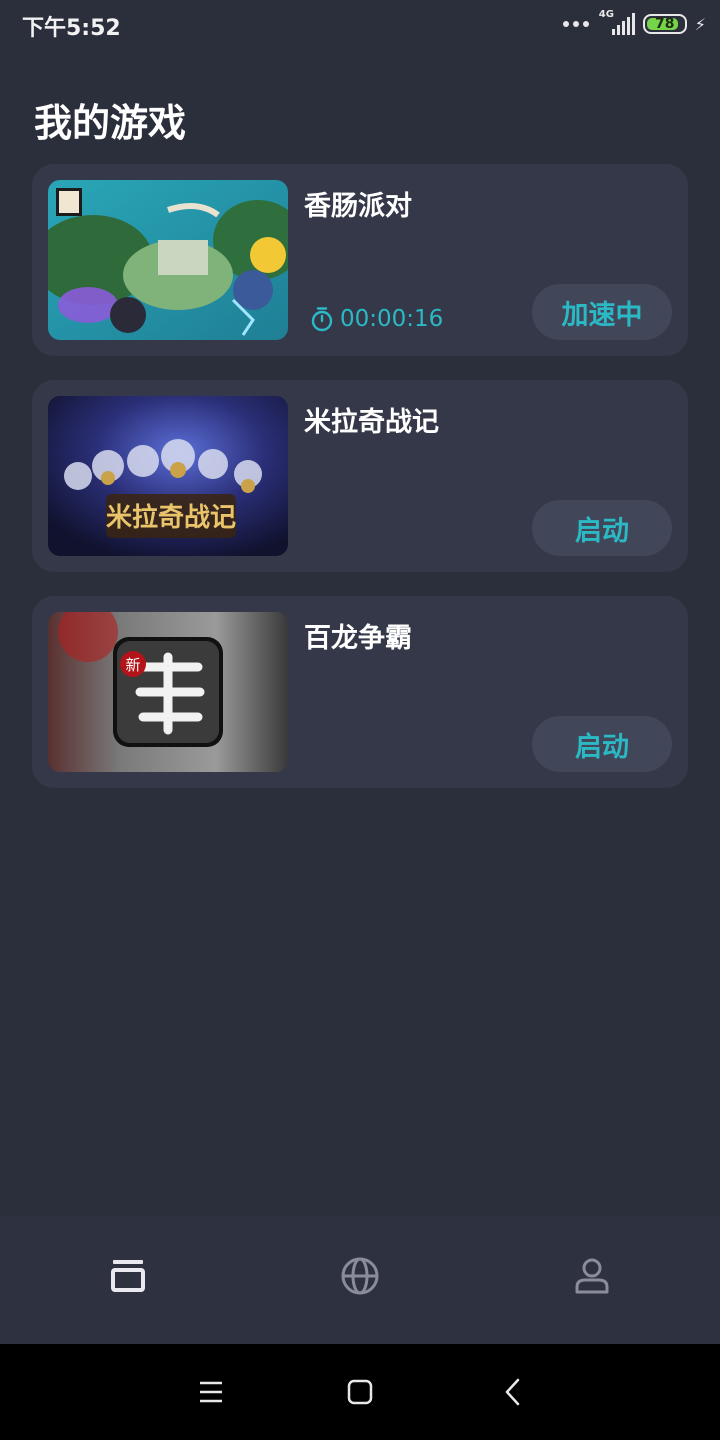 The height and width of the screenshot is (1440, 720). I want to click on back-icon, so click(512, 1392).